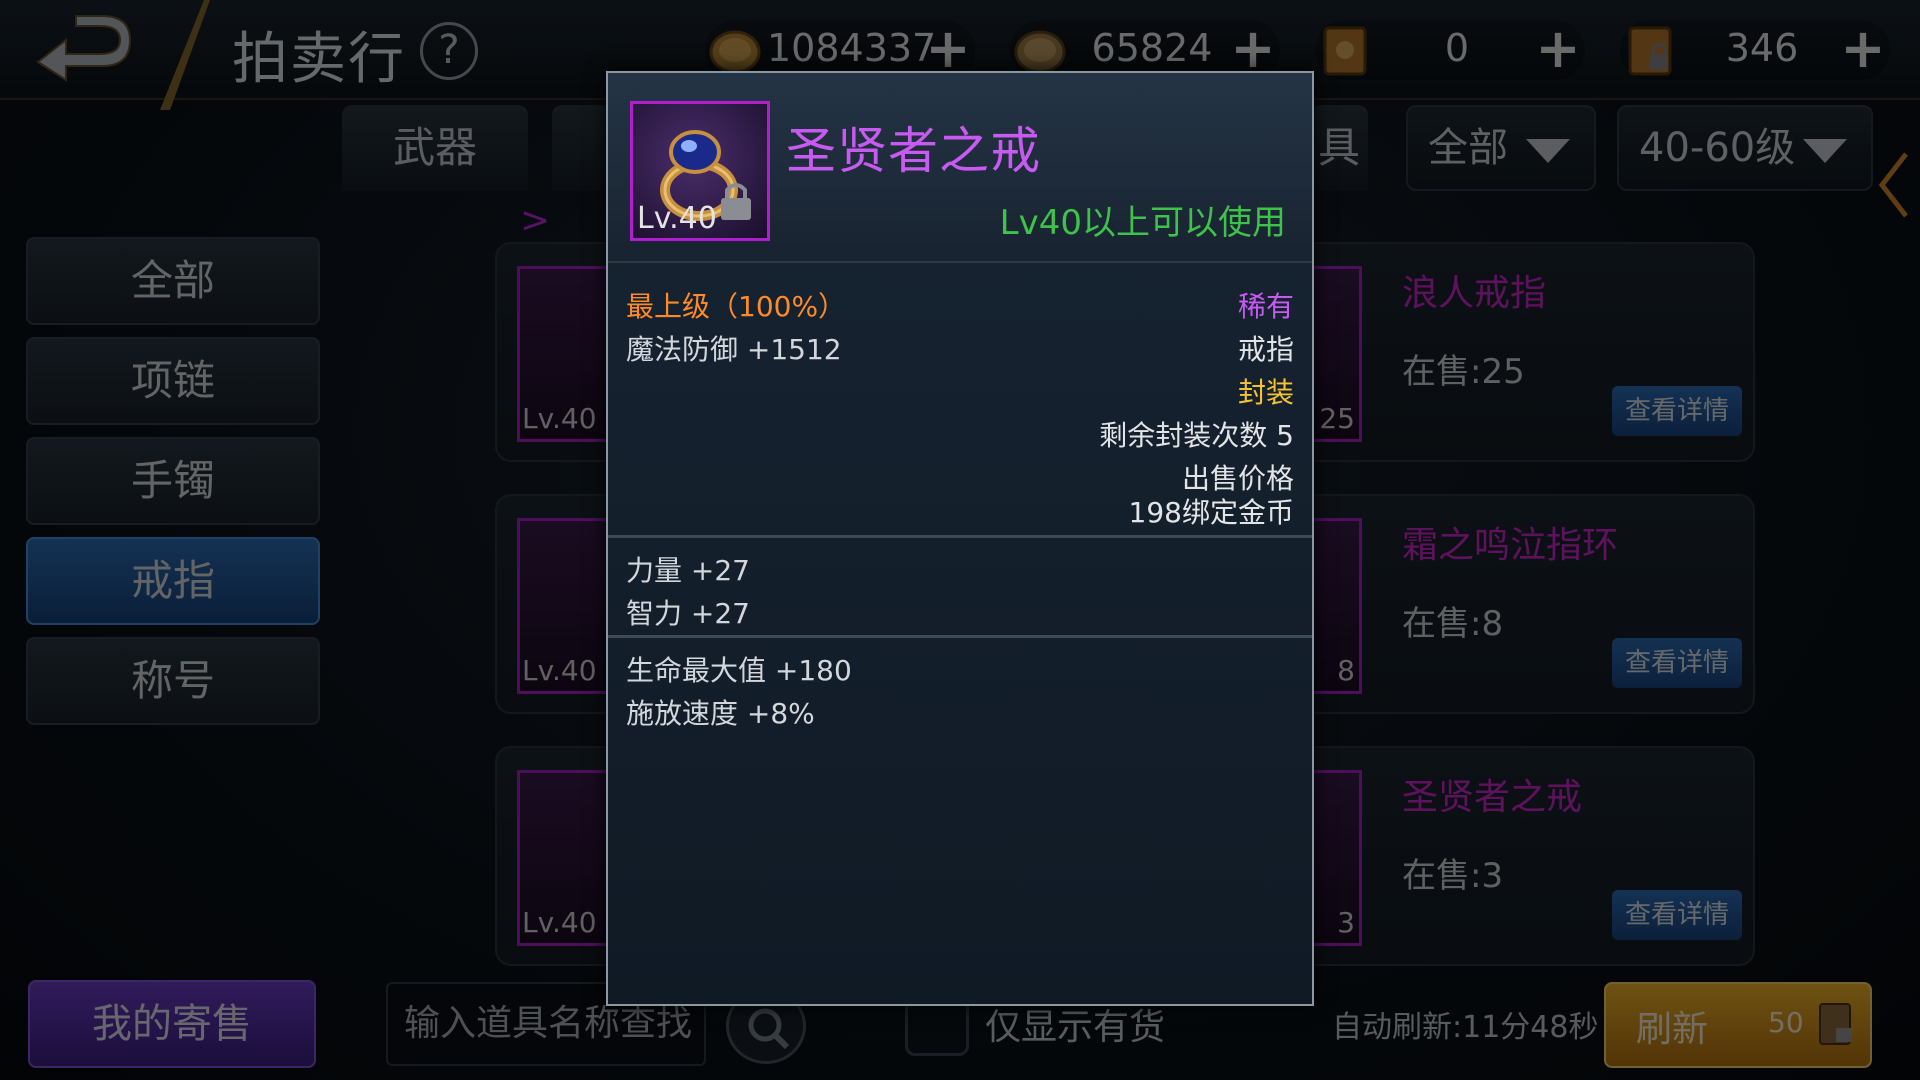 The height and width of the screenshot is (1080, 1920). What do you see at coordinates (1468, 148) in the screenshot?
I see `type-filter-value: 全部` at bounding box center [1468, 148].